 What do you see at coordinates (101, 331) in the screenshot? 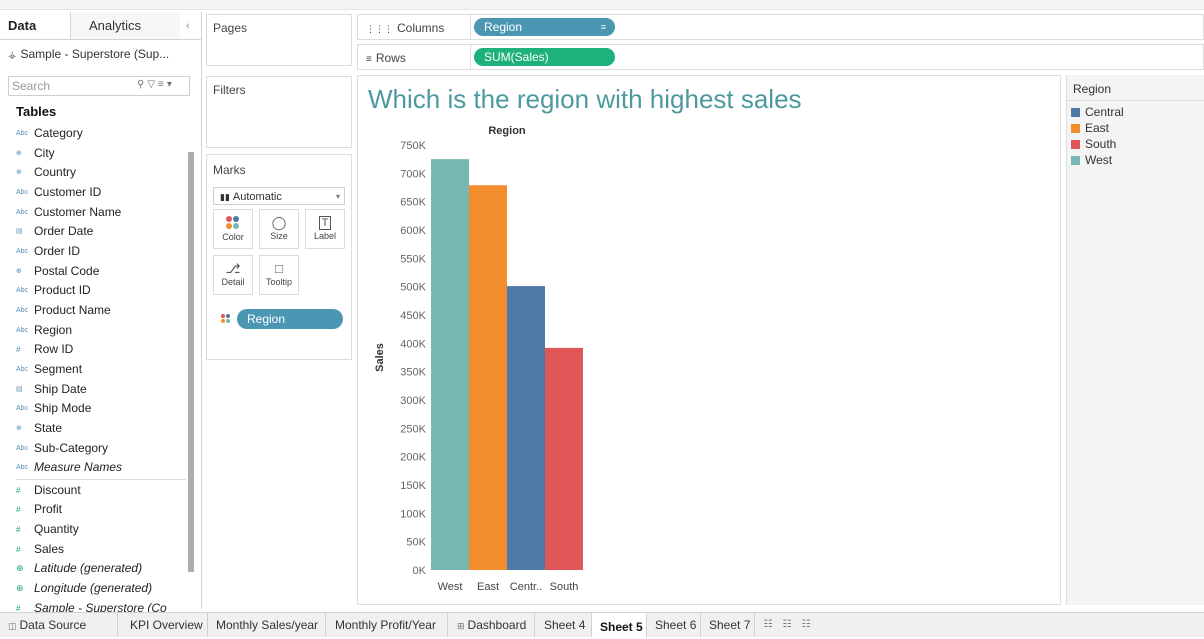
I see `dimension-field: Abc Region` at bounding box center [101, 331].